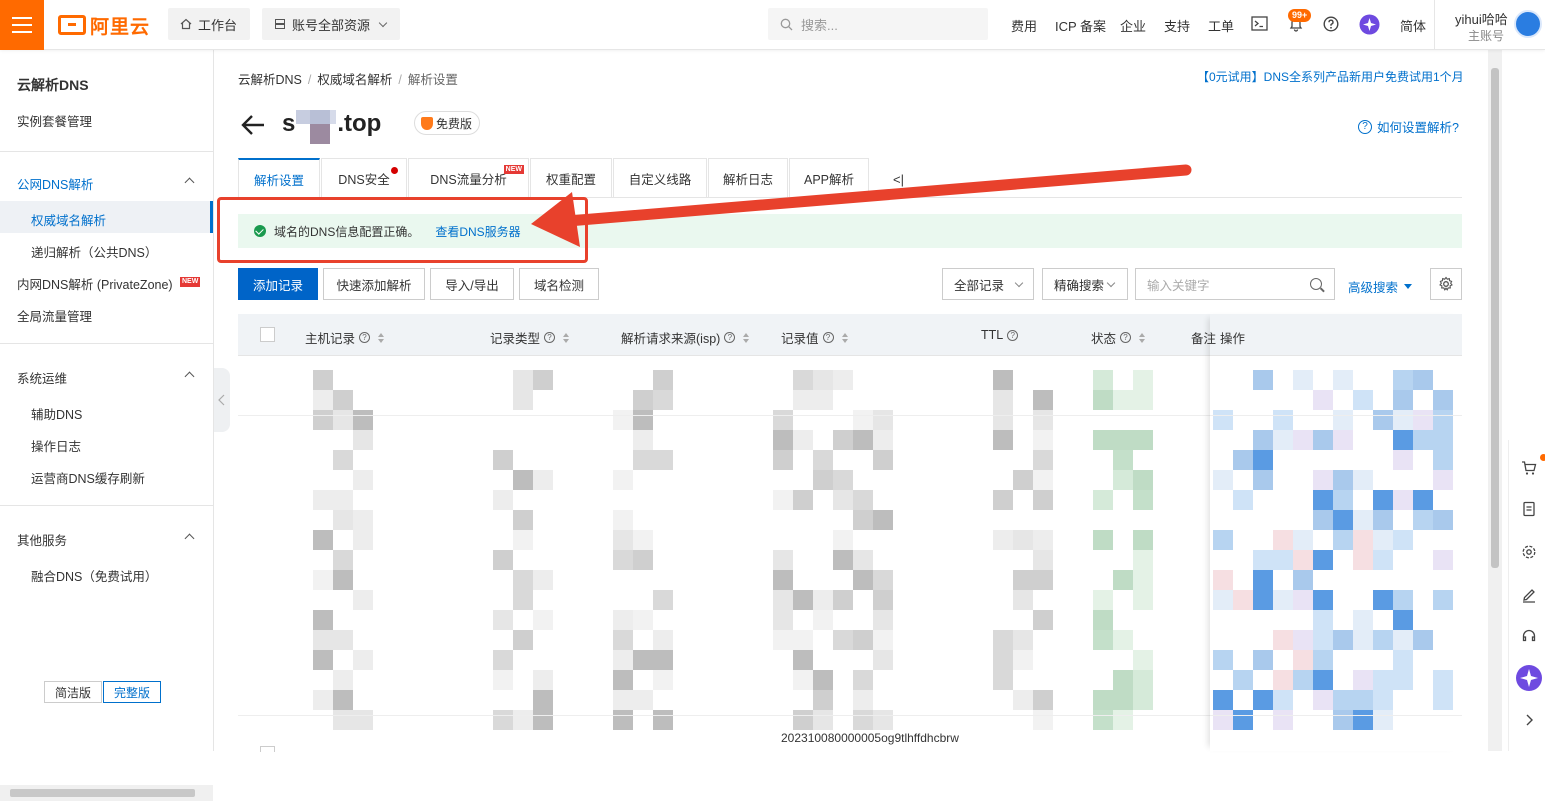 The width and height of the screenshot is (1545, 801). I want to click on sidebar-item-package: 实例套餐管理, so click(54, 120).